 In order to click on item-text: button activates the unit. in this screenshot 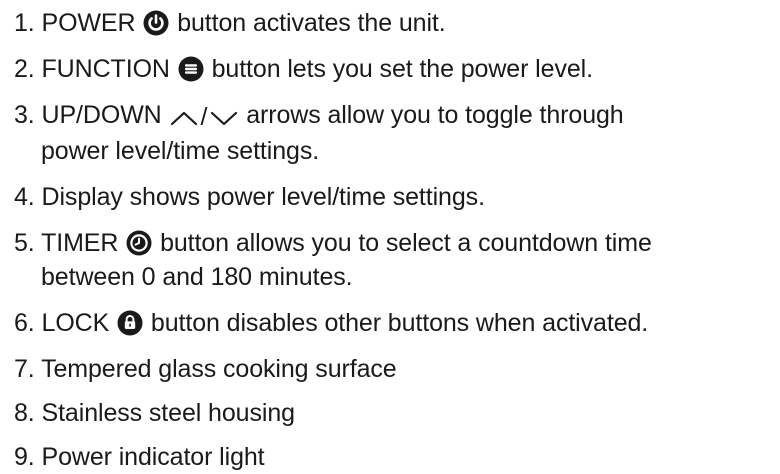, I will do `click(311, 23)`.